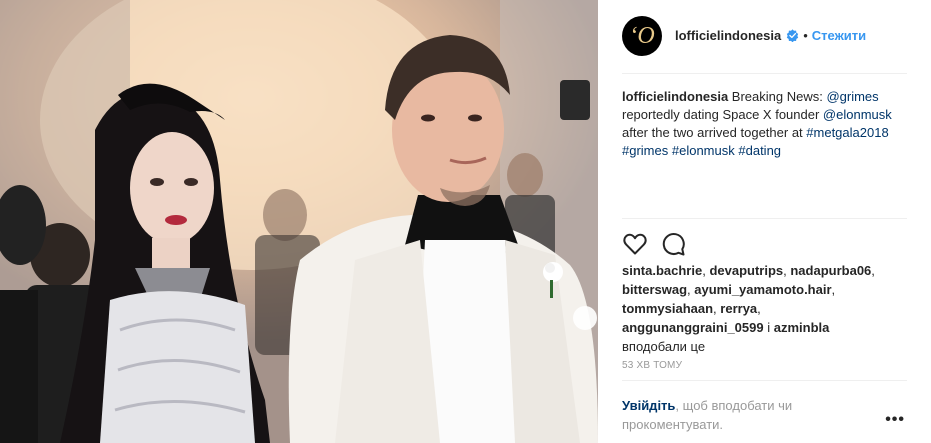  Describe the element at coordinates (667, 308) in the screenshot. I see `liker-username: tommysiahaan` at that location.